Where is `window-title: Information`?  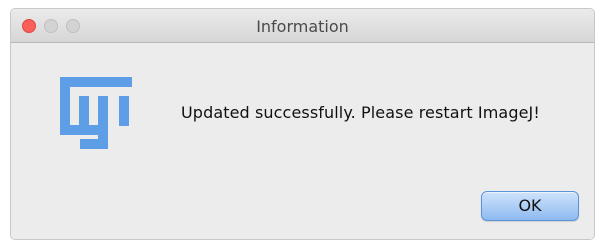
window-title: Information is located at coordinates (302, 26).